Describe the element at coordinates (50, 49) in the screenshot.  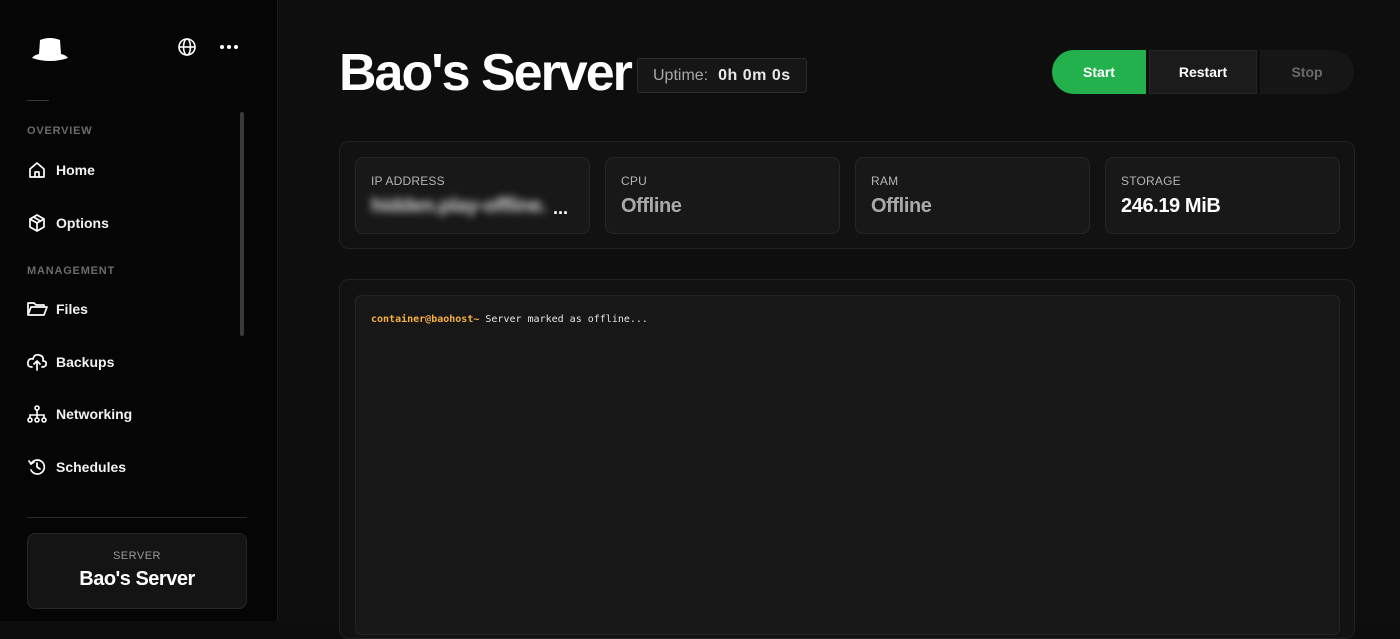
I see `hat-icon` at that location.